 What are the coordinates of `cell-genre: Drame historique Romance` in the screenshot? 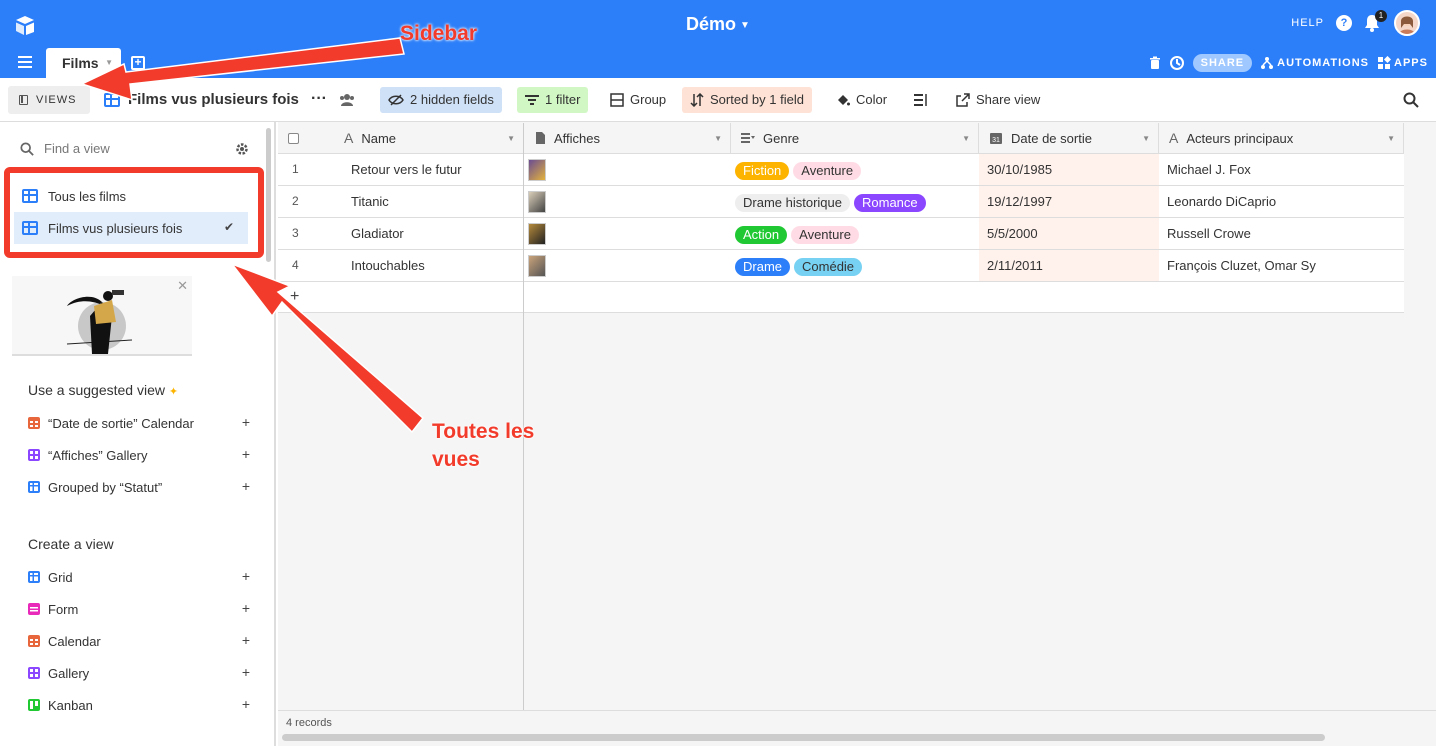 It's located at (855, 201).